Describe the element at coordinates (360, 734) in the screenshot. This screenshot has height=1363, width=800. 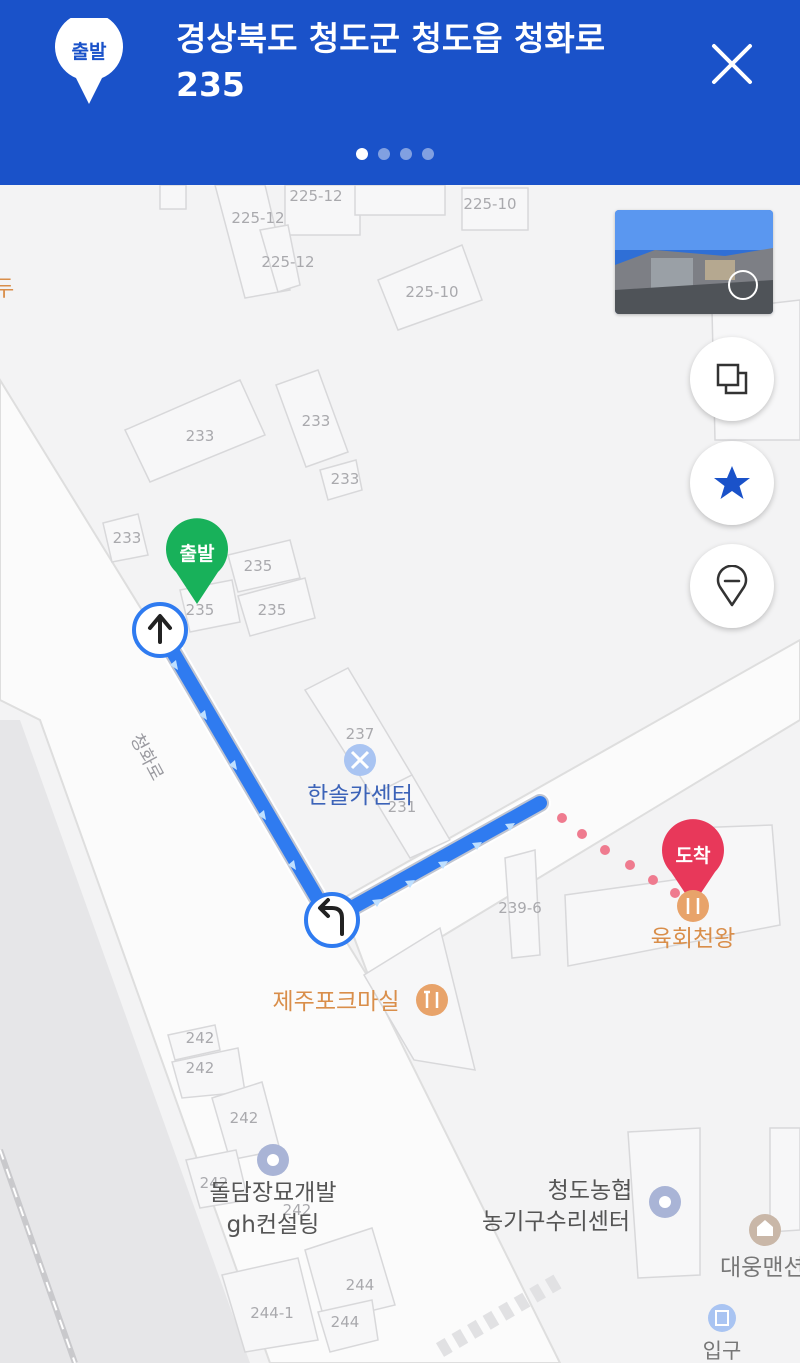
I see `lot-number: 237` at that location.